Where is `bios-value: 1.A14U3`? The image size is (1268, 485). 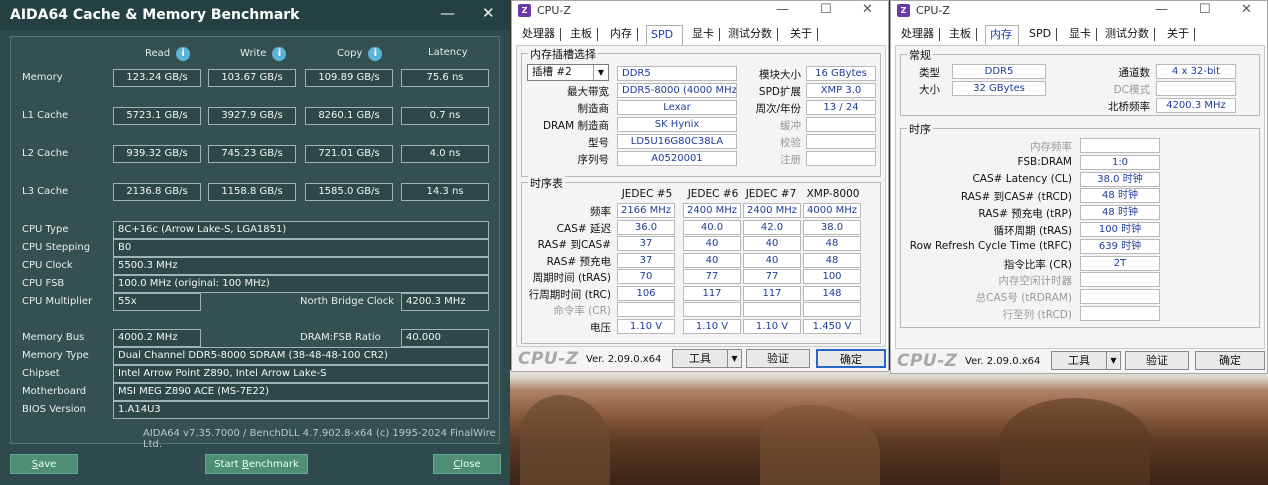 bios-value: 1.A14U3 is located at coordinates (301, 410).